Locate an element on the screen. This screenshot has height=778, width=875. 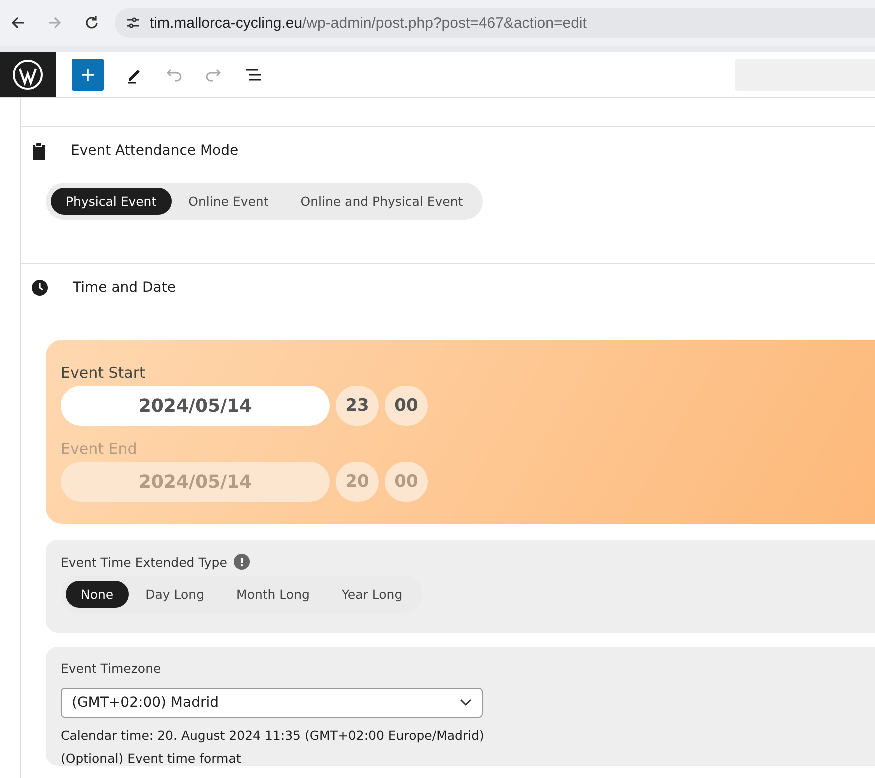
hour-field: 23 is located at coordinates (357, 406).